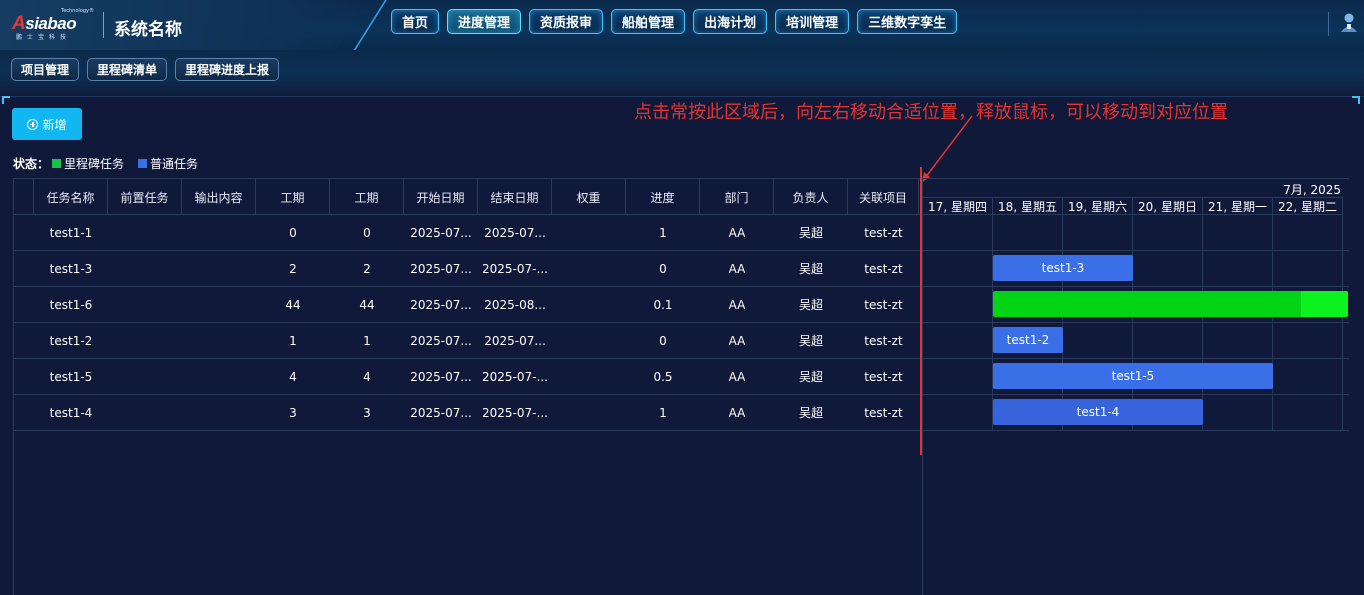 Image resolution: width=1364 pixels, height=595 pixels. What do you see at coordinates (1028, 340) in the screenshot?
I see `gantt-bar: test1-2` at bounding box center [1028, 340].